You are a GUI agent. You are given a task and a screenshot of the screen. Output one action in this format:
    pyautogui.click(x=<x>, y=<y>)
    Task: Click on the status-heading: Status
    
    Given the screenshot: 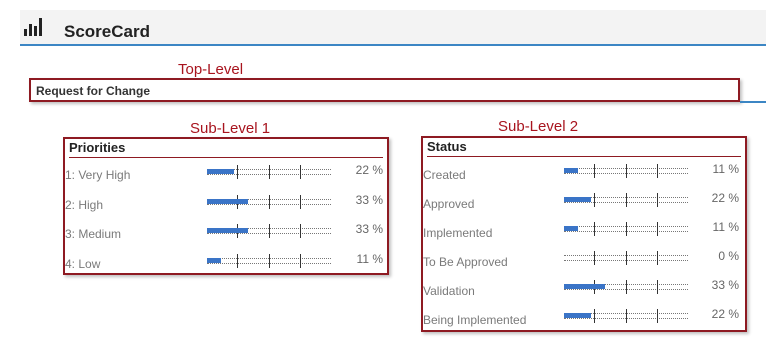 What is the action you would take?
    pyautogui.click(x=447, y=146)
    